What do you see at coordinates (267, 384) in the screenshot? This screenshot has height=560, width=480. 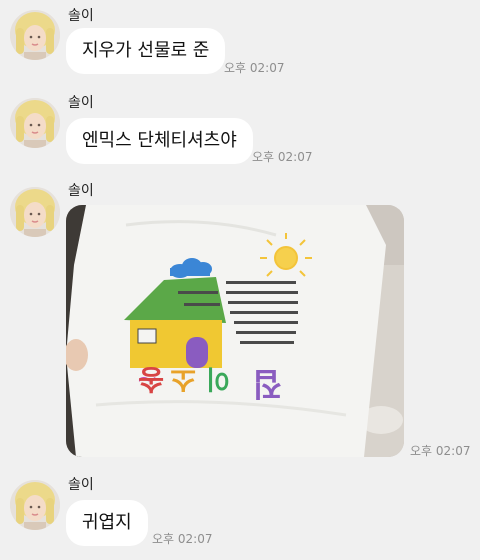 I see `svg-text: 집` at bounding box center [267, 384].